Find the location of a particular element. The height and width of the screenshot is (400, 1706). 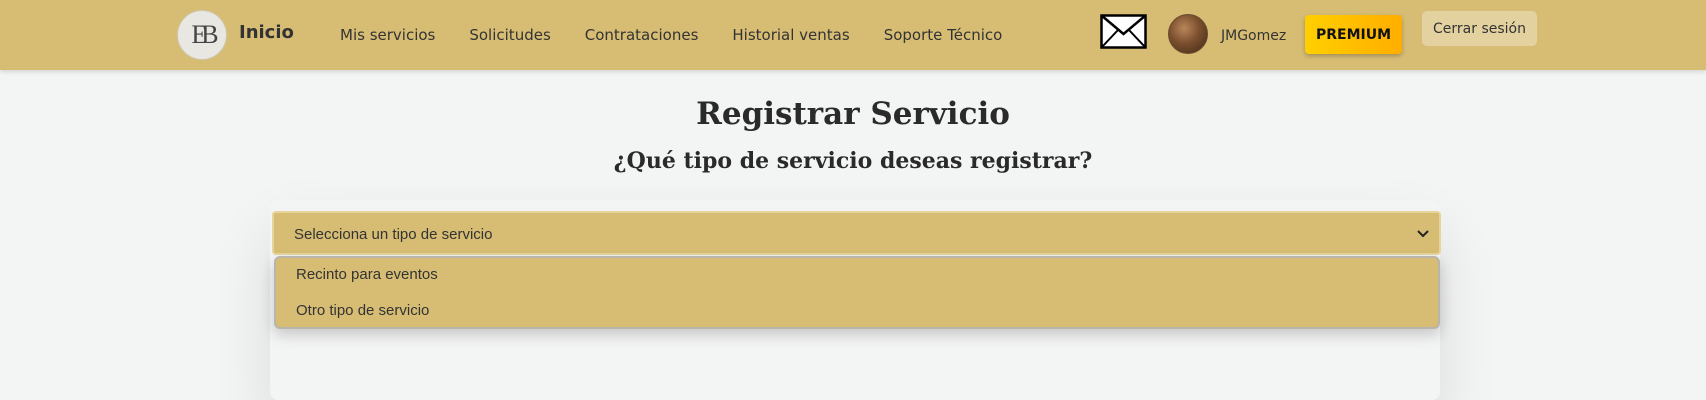

select-value: Selecciona un tipo de servicio is located at coordinates (393, 234).